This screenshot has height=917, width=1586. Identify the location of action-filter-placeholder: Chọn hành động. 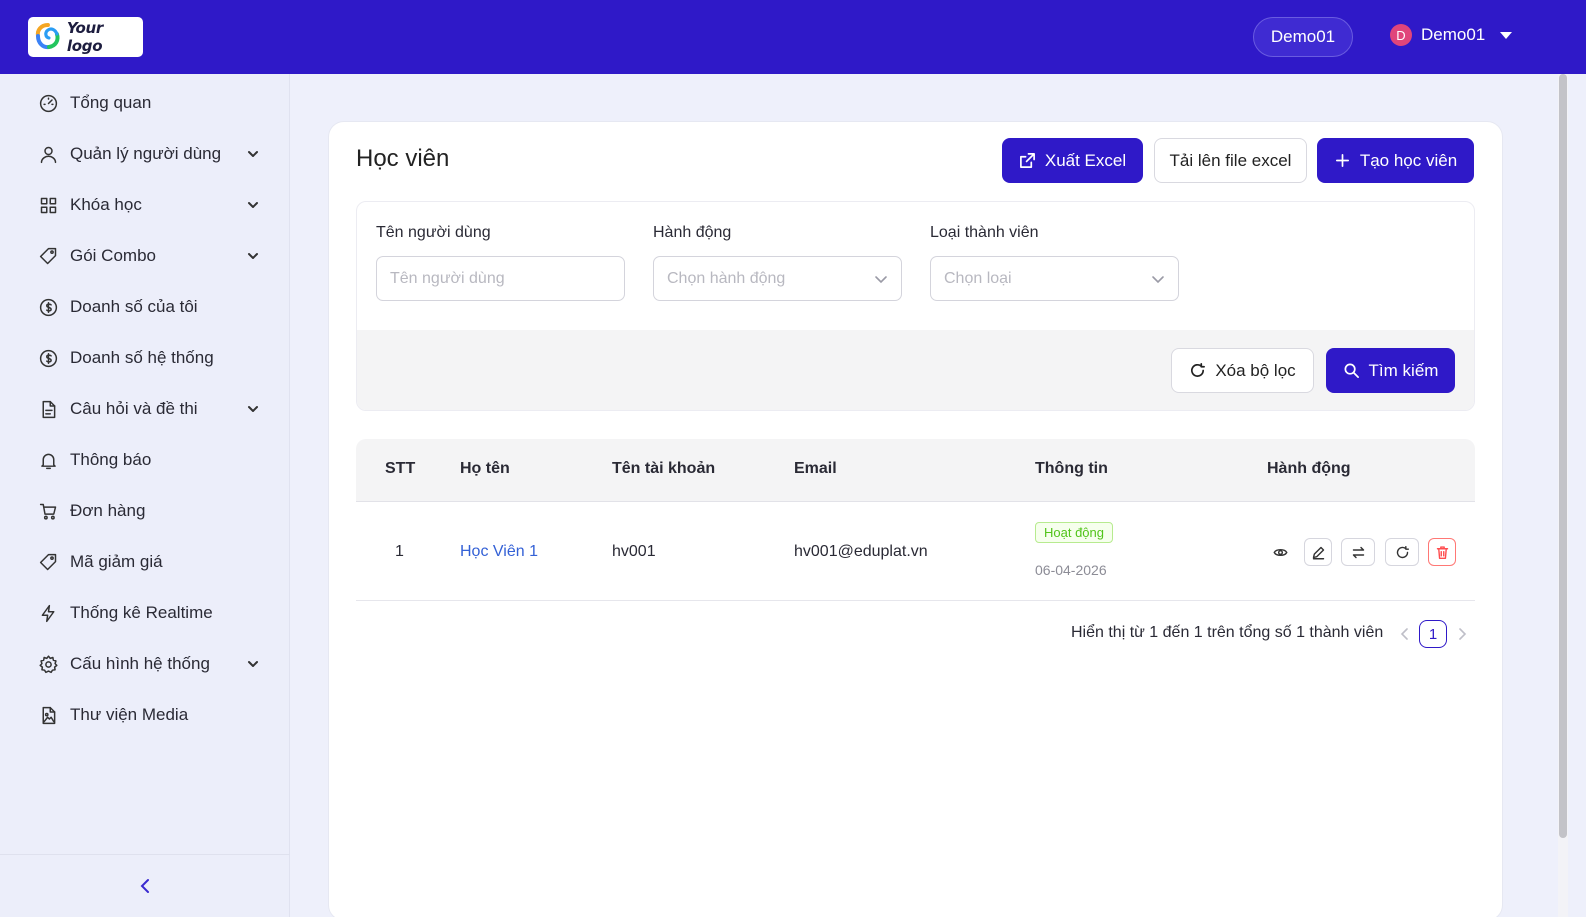
(726, 278).